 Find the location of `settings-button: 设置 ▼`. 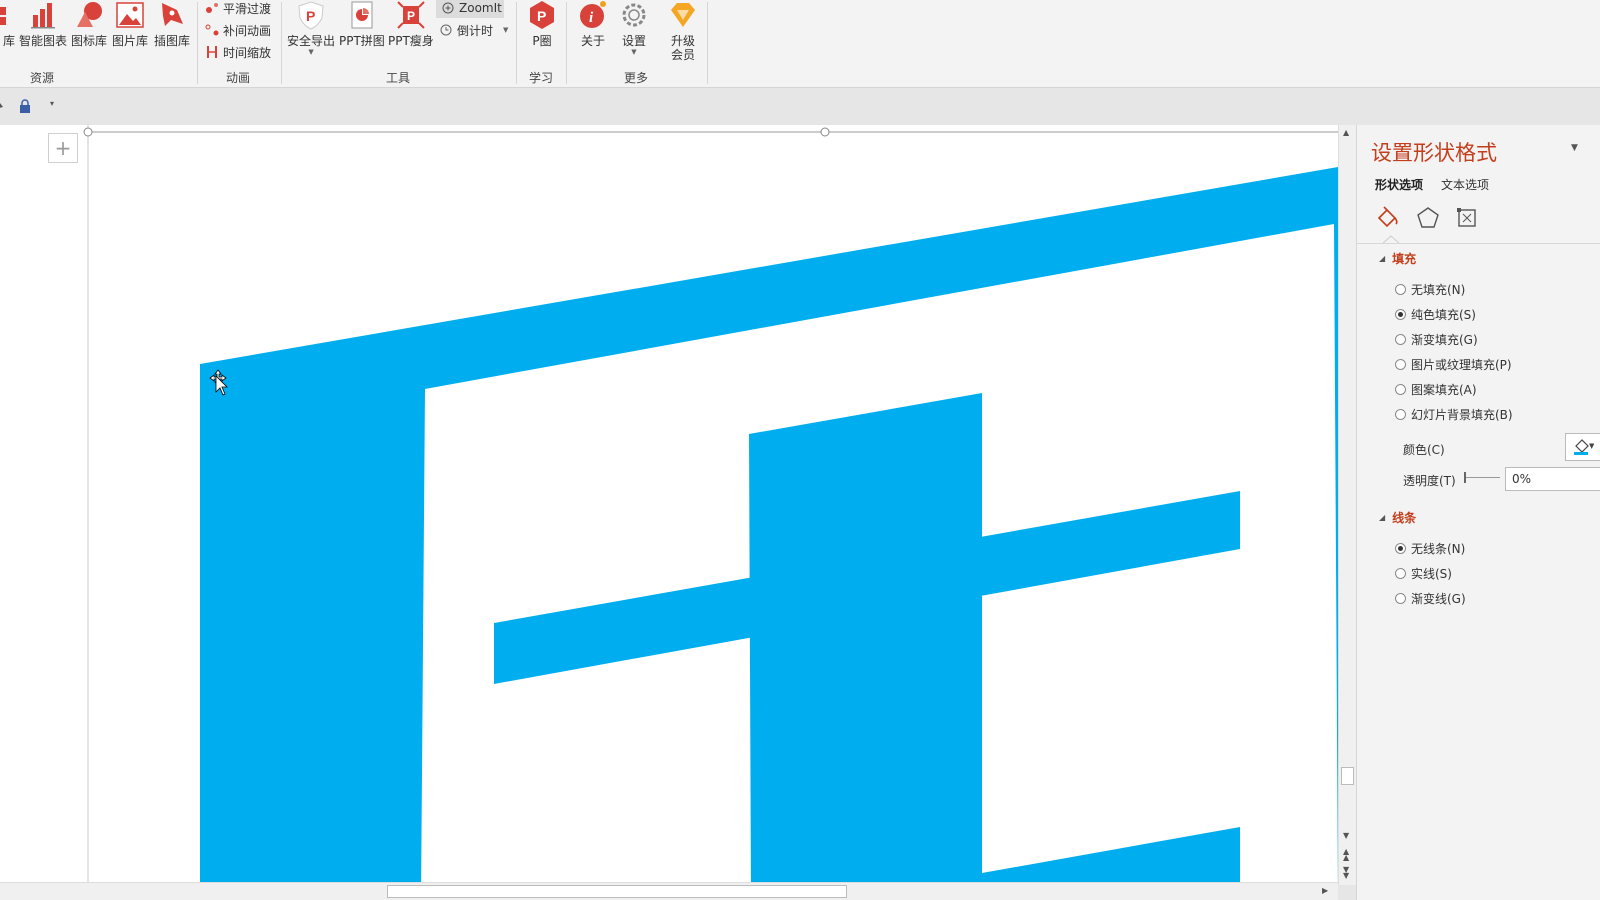

settings-button: 设置 ▼ is located at coordinates (634, 28).